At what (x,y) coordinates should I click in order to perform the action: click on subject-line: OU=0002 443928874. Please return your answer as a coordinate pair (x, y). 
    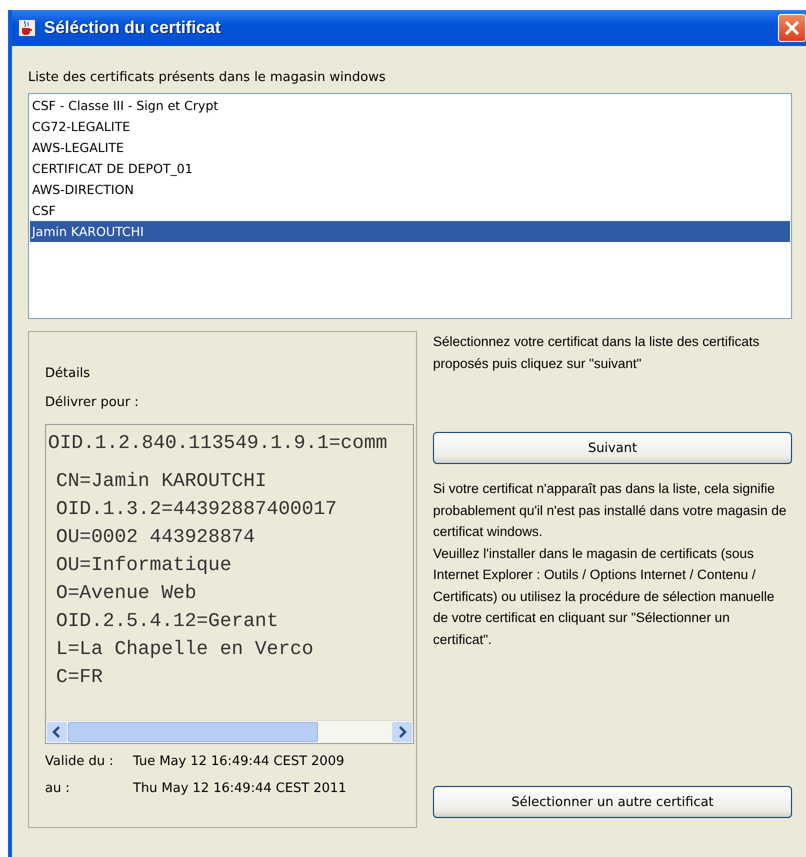
    Looking at the image, I should click on (155, 537).